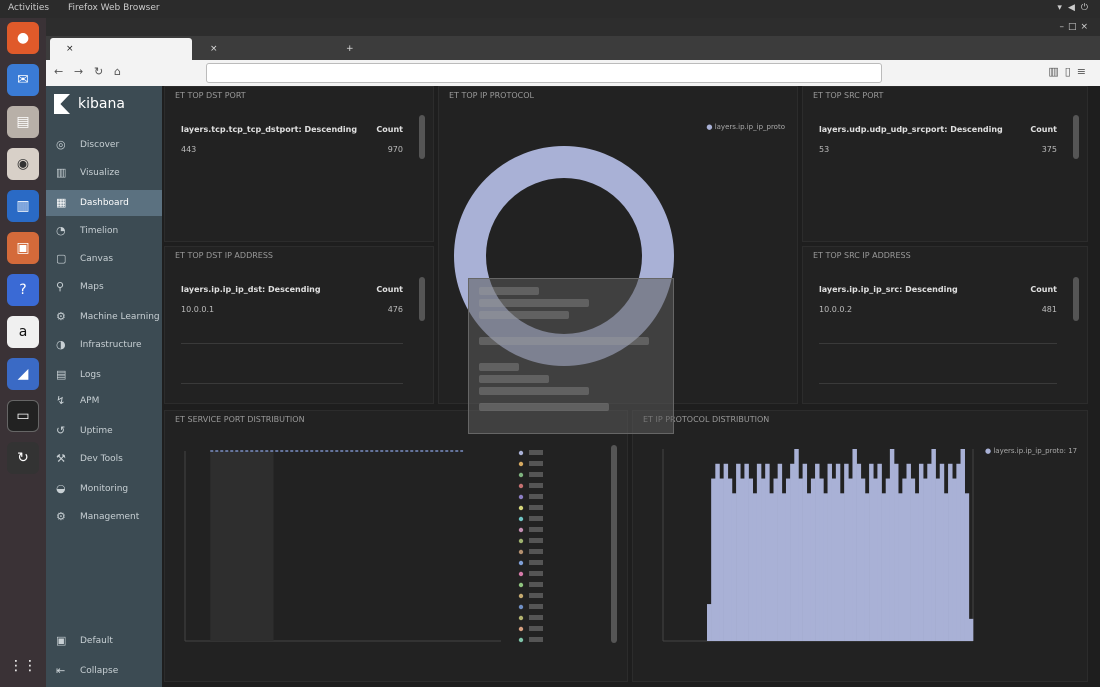 The height and width of the screenshot is (687, 1100). I want to click on table-row: 53 375, so click(938, 152).